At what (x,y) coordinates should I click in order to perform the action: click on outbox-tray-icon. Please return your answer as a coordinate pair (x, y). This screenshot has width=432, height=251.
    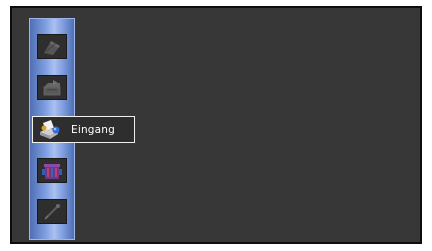
    Looking at the image, I should click on (52, 88).